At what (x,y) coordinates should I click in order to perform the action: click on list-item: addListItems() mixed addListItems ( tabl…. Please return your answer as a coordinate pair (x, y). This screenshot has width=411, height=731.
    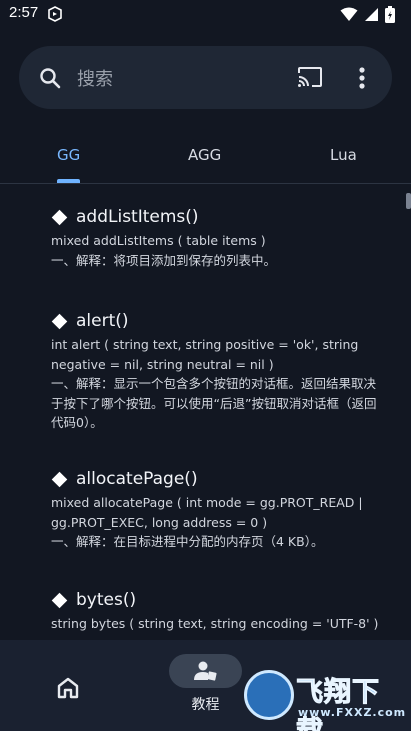
    Looking at the image, I should click on (216, 238).